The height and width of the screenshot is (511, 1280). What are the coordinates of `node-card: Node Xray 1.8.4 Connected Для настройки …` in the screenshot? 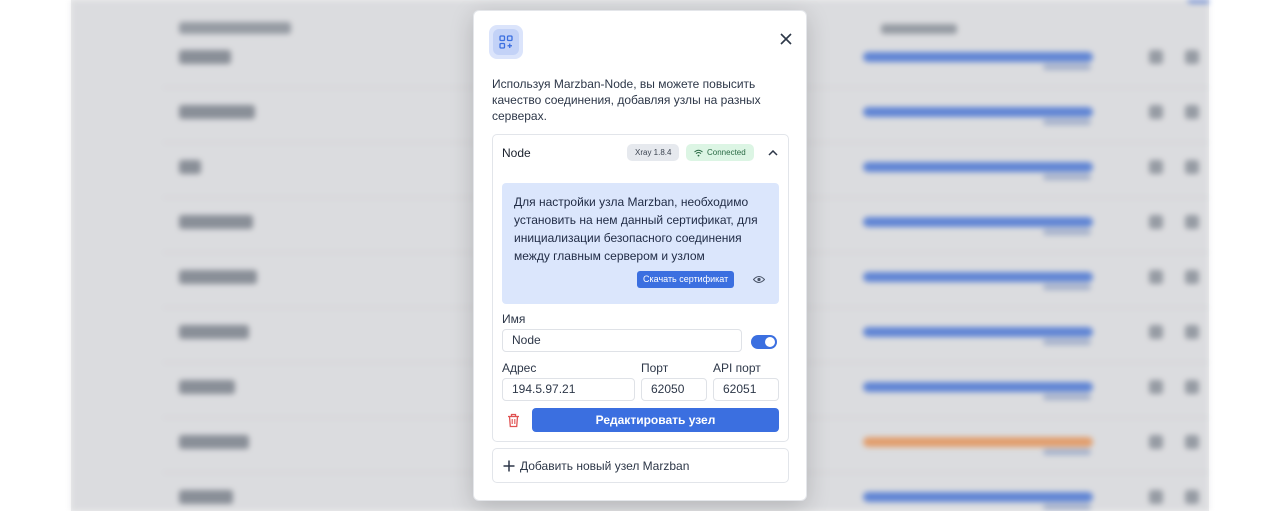 It's located at (640, 288).